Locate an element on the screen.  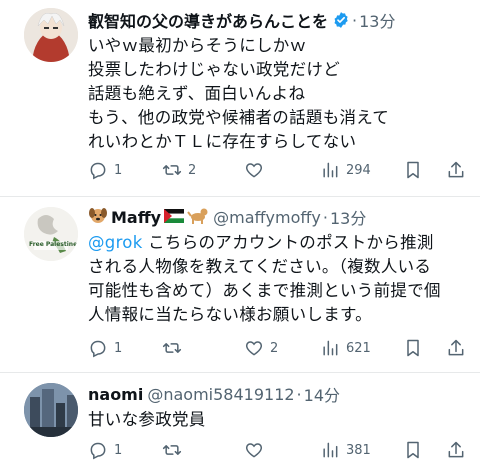
retweet-button: 2 is located at coordinates (179, 170).